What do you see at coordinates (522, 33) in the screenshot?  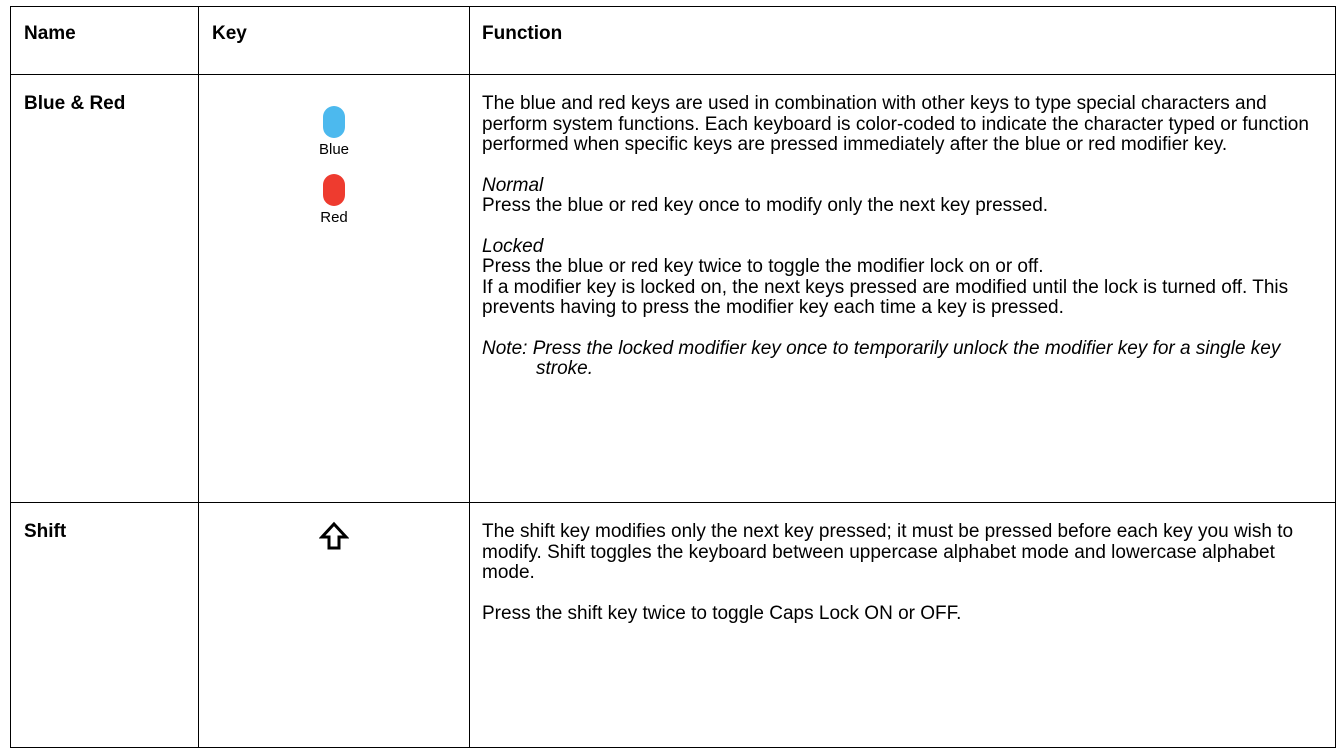 I see `column-header-function-label: Function` at bounding box center [522, 33].